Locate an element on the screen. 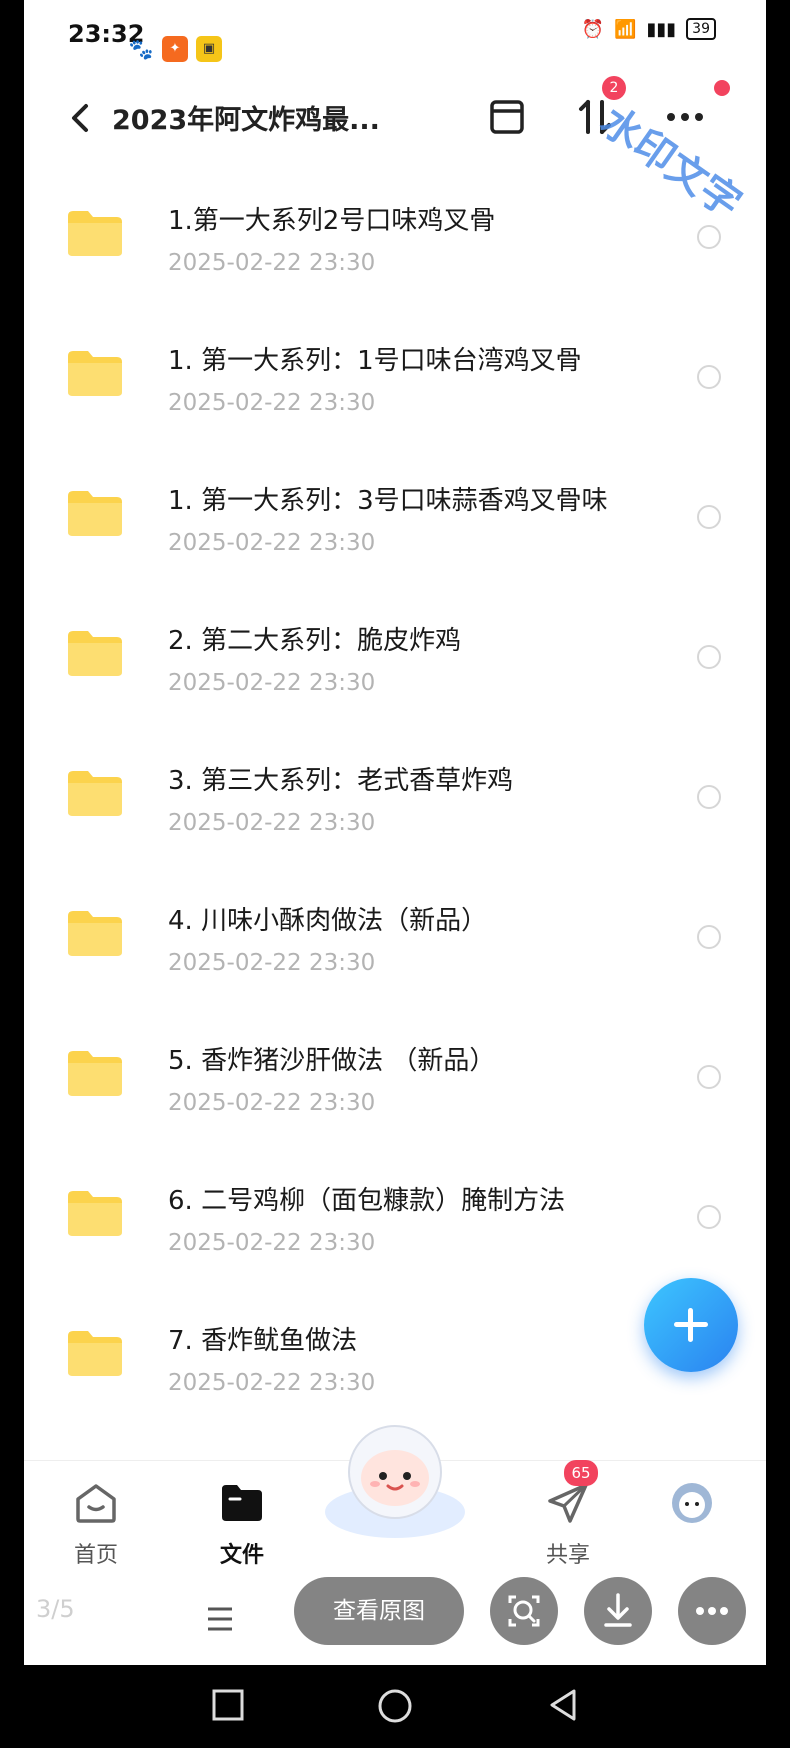 Image resolution: width=790 pixels, height=1748 pixels. send-icon is located at coordinates (568, 1503).